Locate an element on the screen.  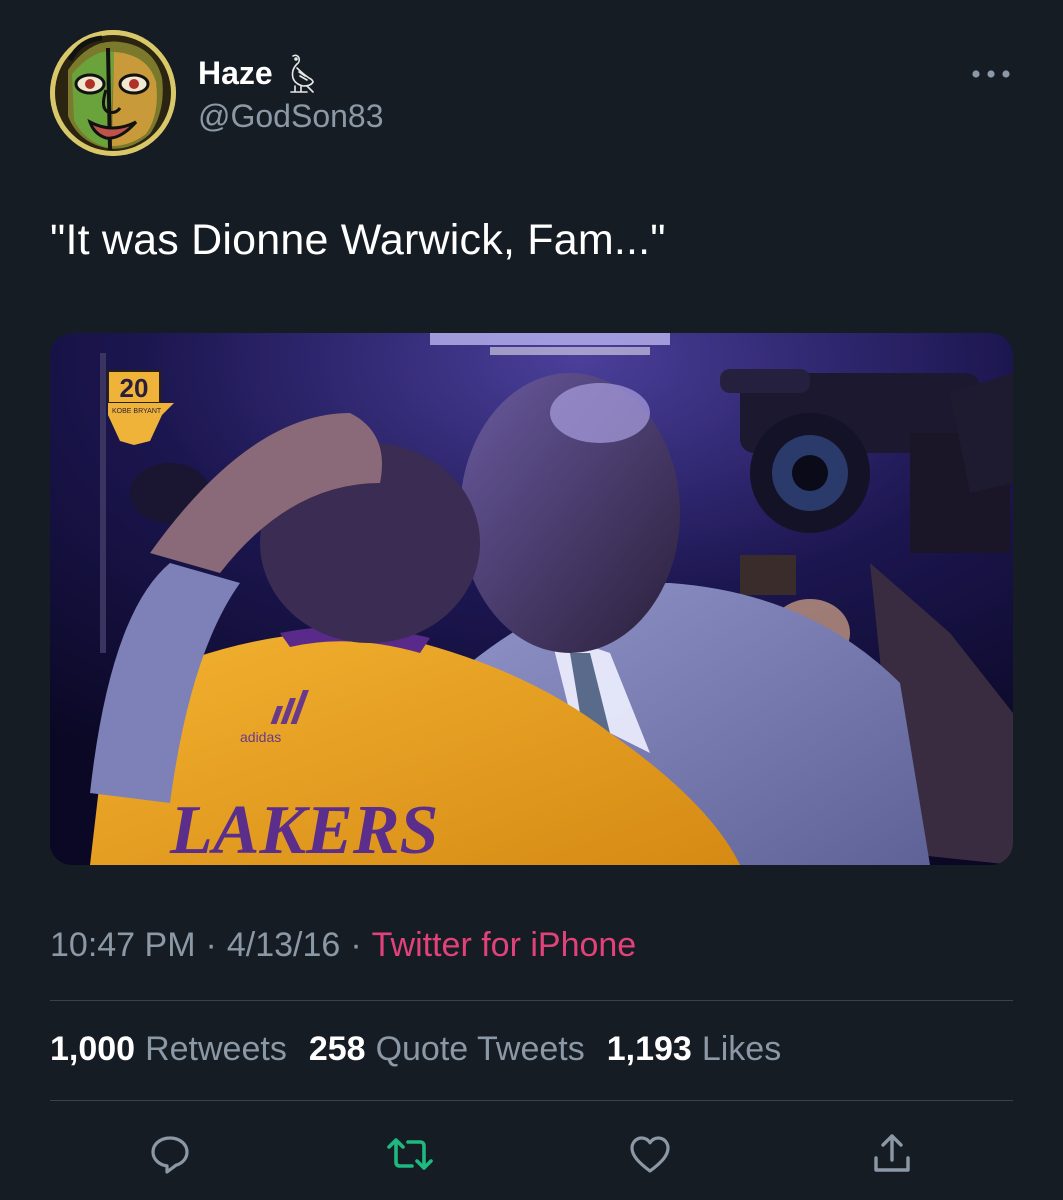
share-button is located at coordinates (892, 1154).